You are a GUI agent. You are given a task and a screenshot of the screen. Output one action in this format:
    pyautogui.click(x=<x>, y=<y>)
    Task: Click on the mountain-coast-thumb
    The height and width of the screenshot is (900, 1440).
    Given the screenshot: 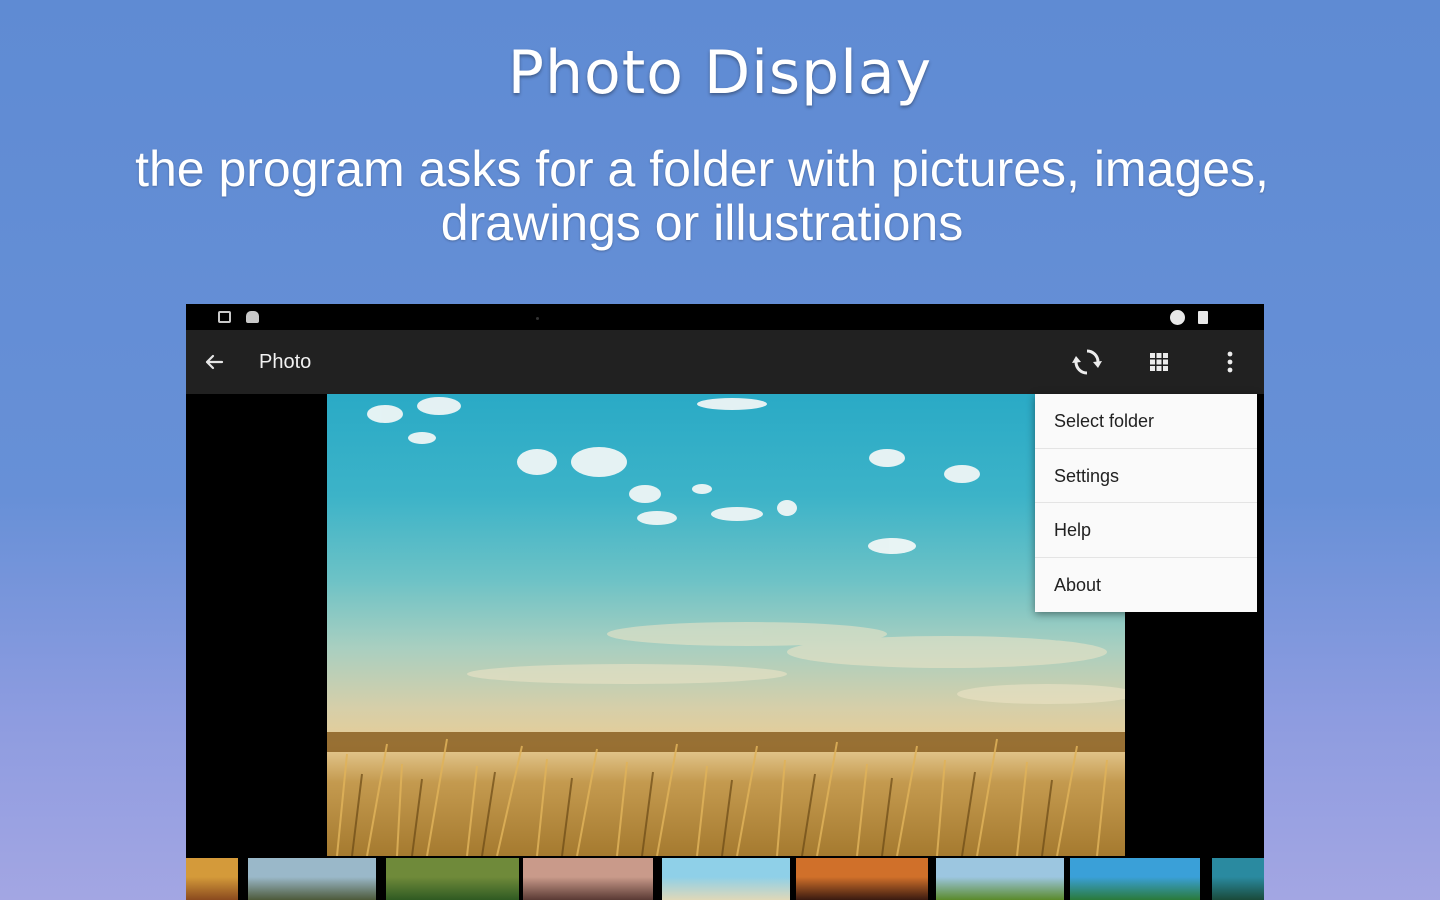 What is the action you would take?
    pyautogui.click(x=312, y=879)
    